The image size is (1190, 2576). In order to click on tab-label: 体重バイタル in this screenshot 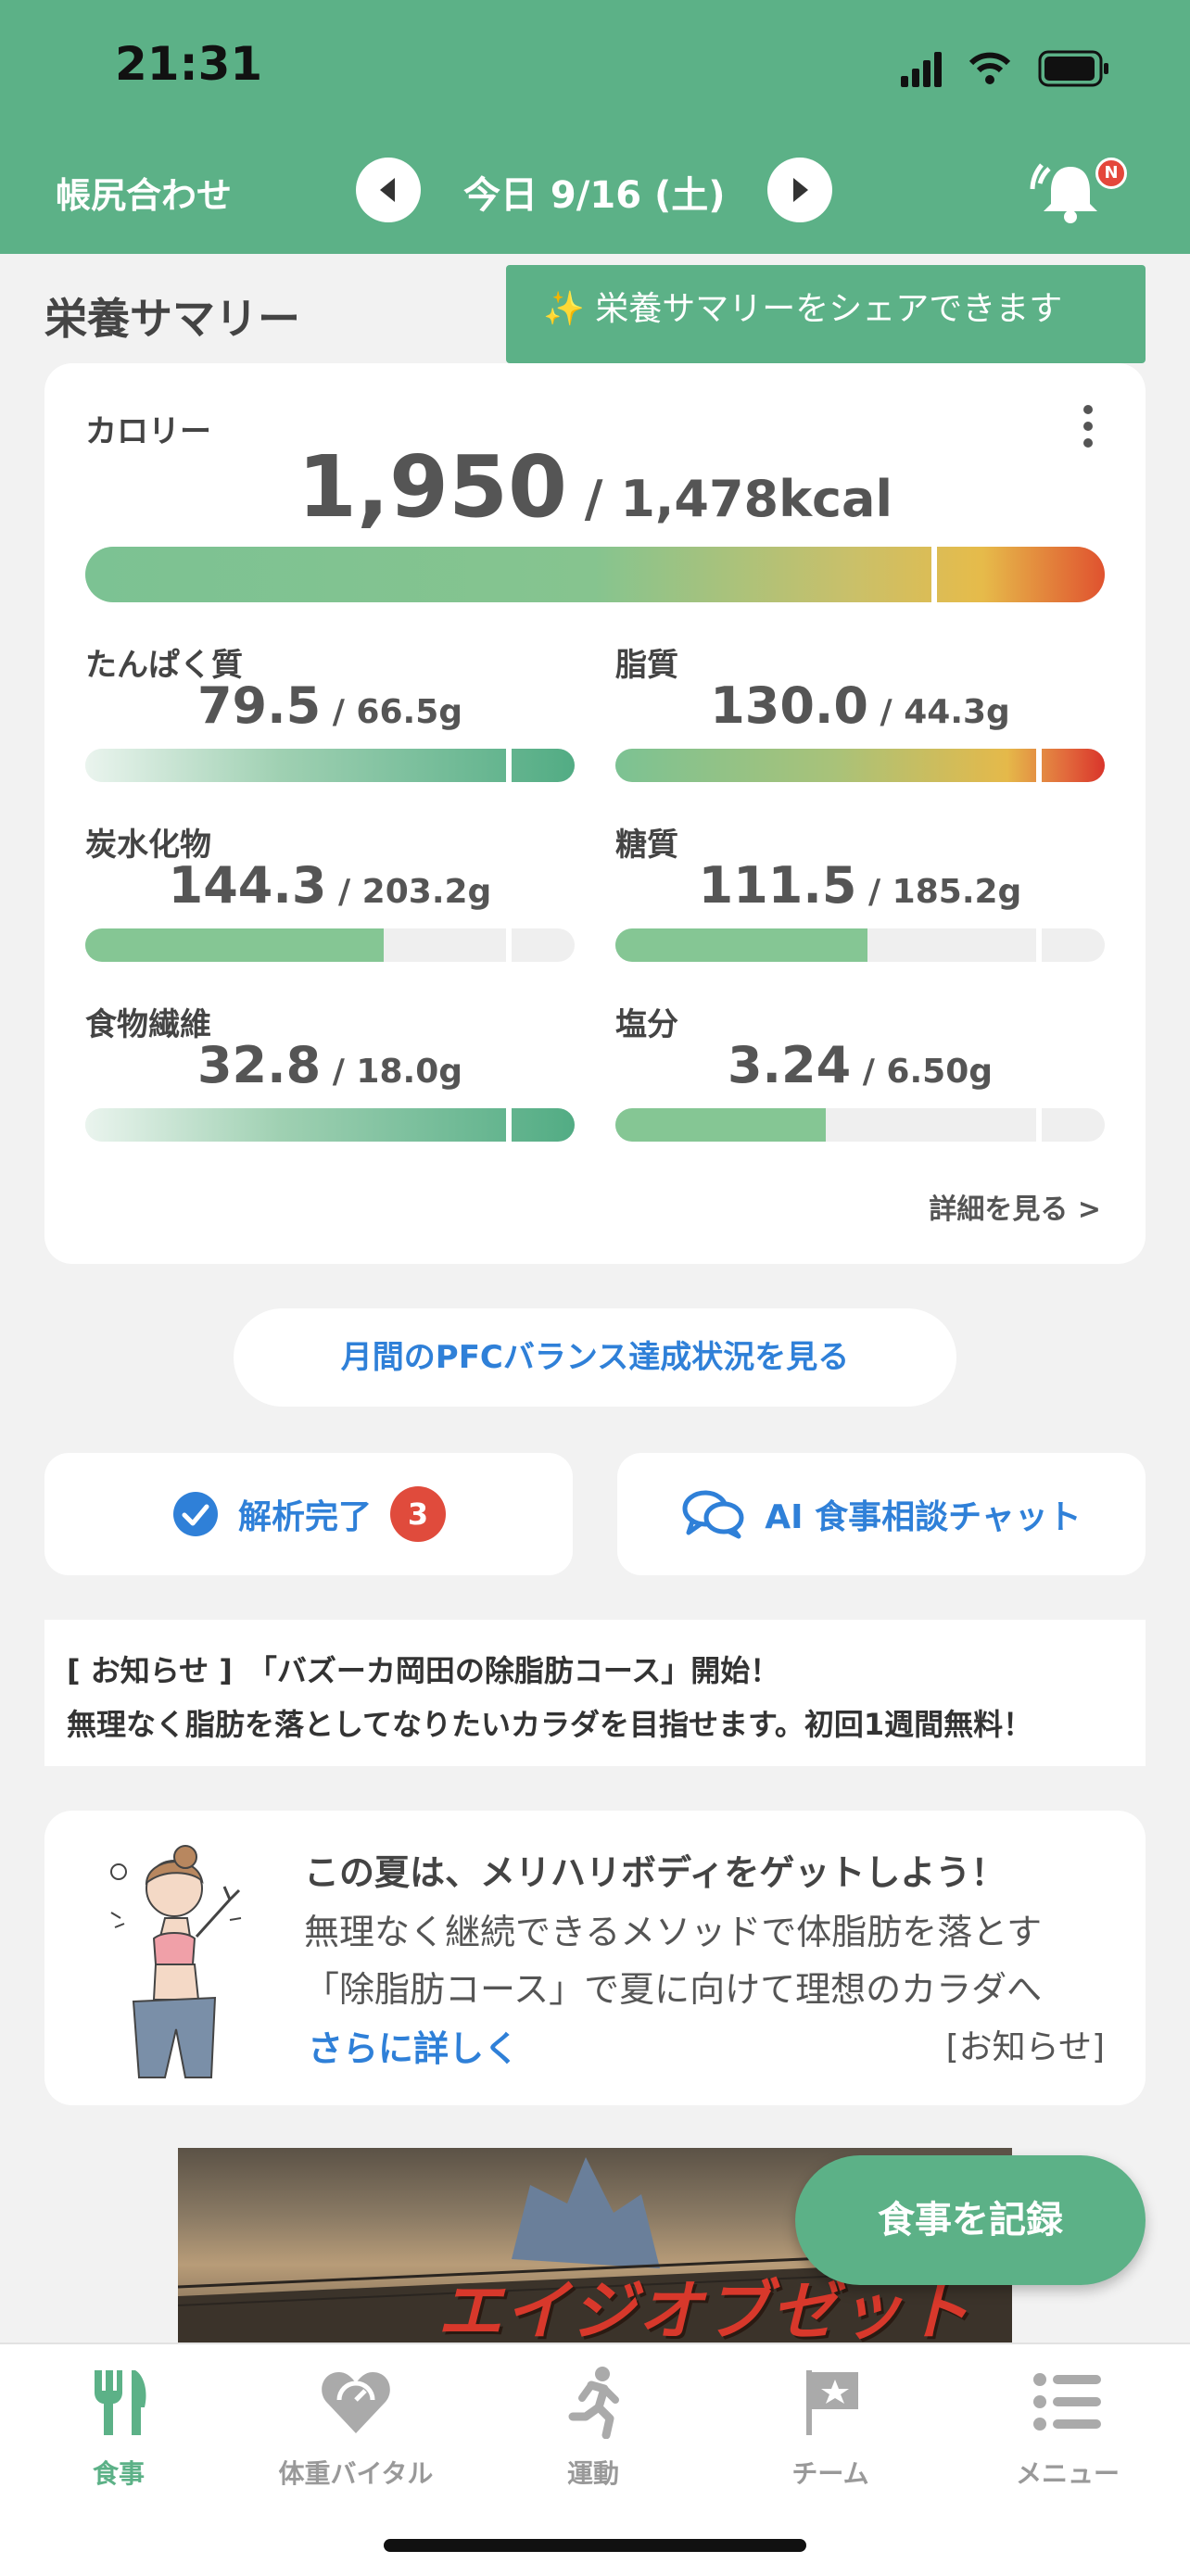, I will do `click(356, 2473)`.